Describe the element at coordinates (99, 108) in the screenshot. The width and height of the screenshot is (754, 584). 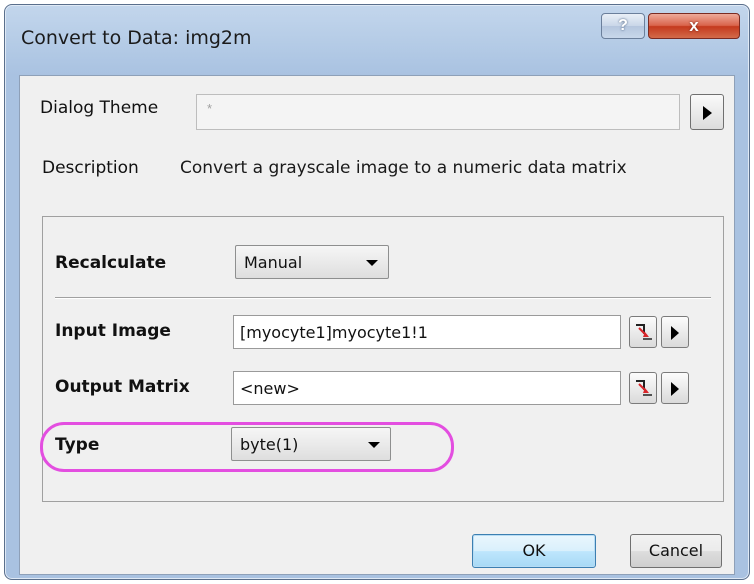
I see `dialog-theme-label: Dialog Theme` at that location.